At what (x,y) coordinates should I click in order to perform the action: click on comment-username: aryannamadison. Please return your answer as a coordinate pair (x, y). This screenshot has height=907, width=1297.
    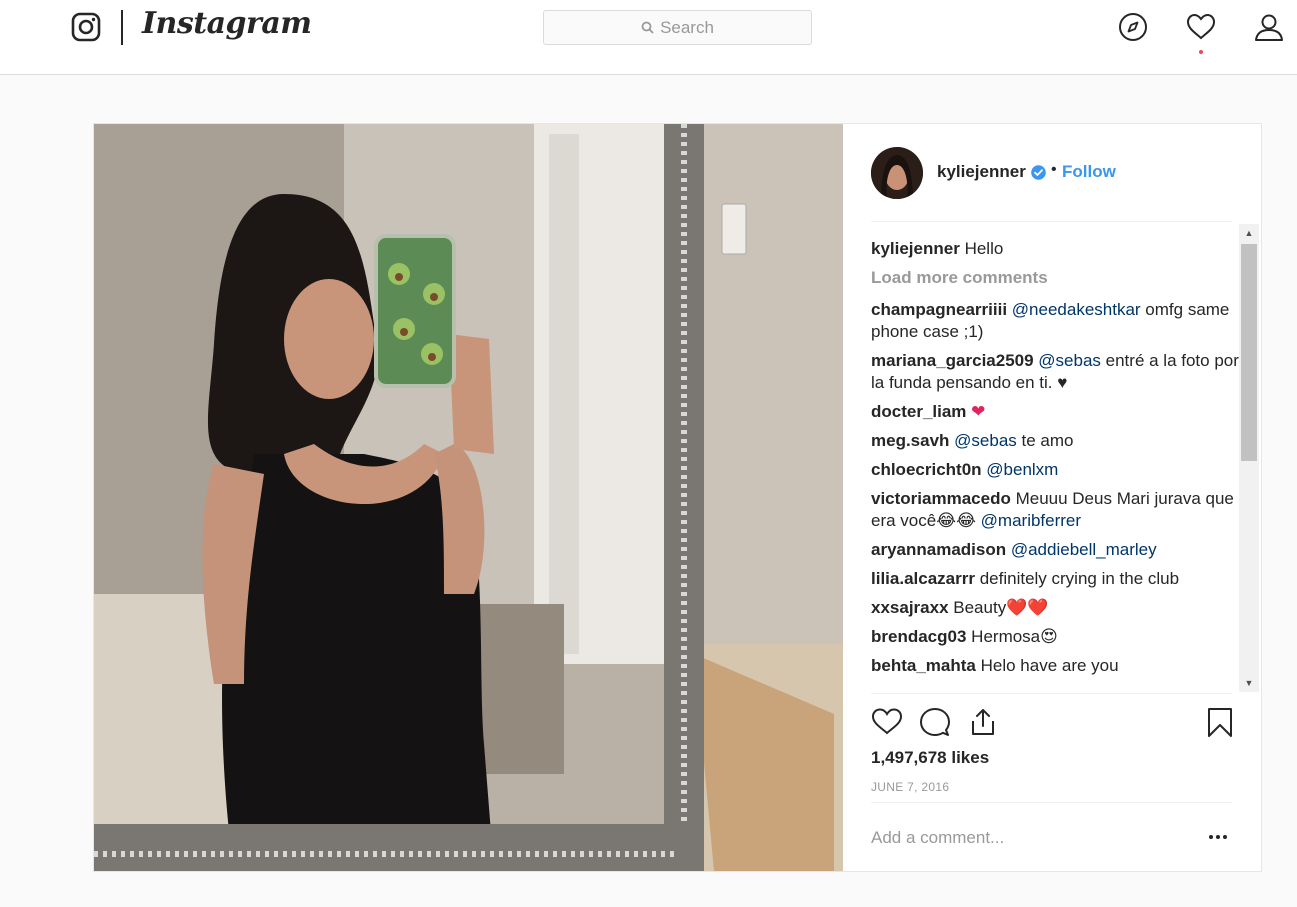
    Looking at the image, I should click on (938, 549).